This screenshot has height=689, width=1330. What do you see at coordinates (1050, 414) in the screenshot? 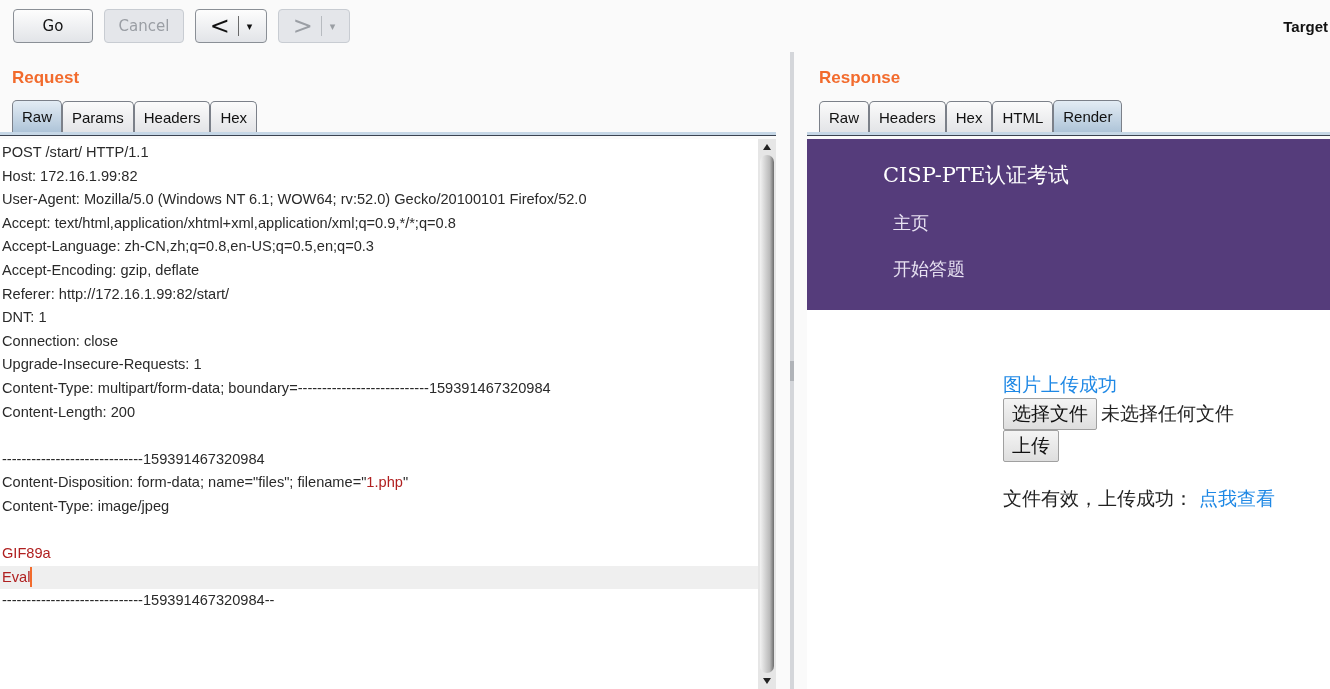
I see `choose-file-button: 选择文件` at bounding box center [1050, 414].